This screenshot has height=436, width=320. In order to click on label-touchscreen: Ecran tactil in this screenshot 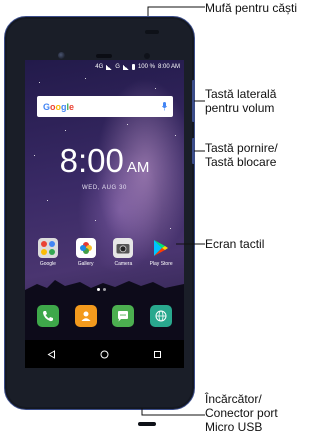, I will do `click(235, 244)`.